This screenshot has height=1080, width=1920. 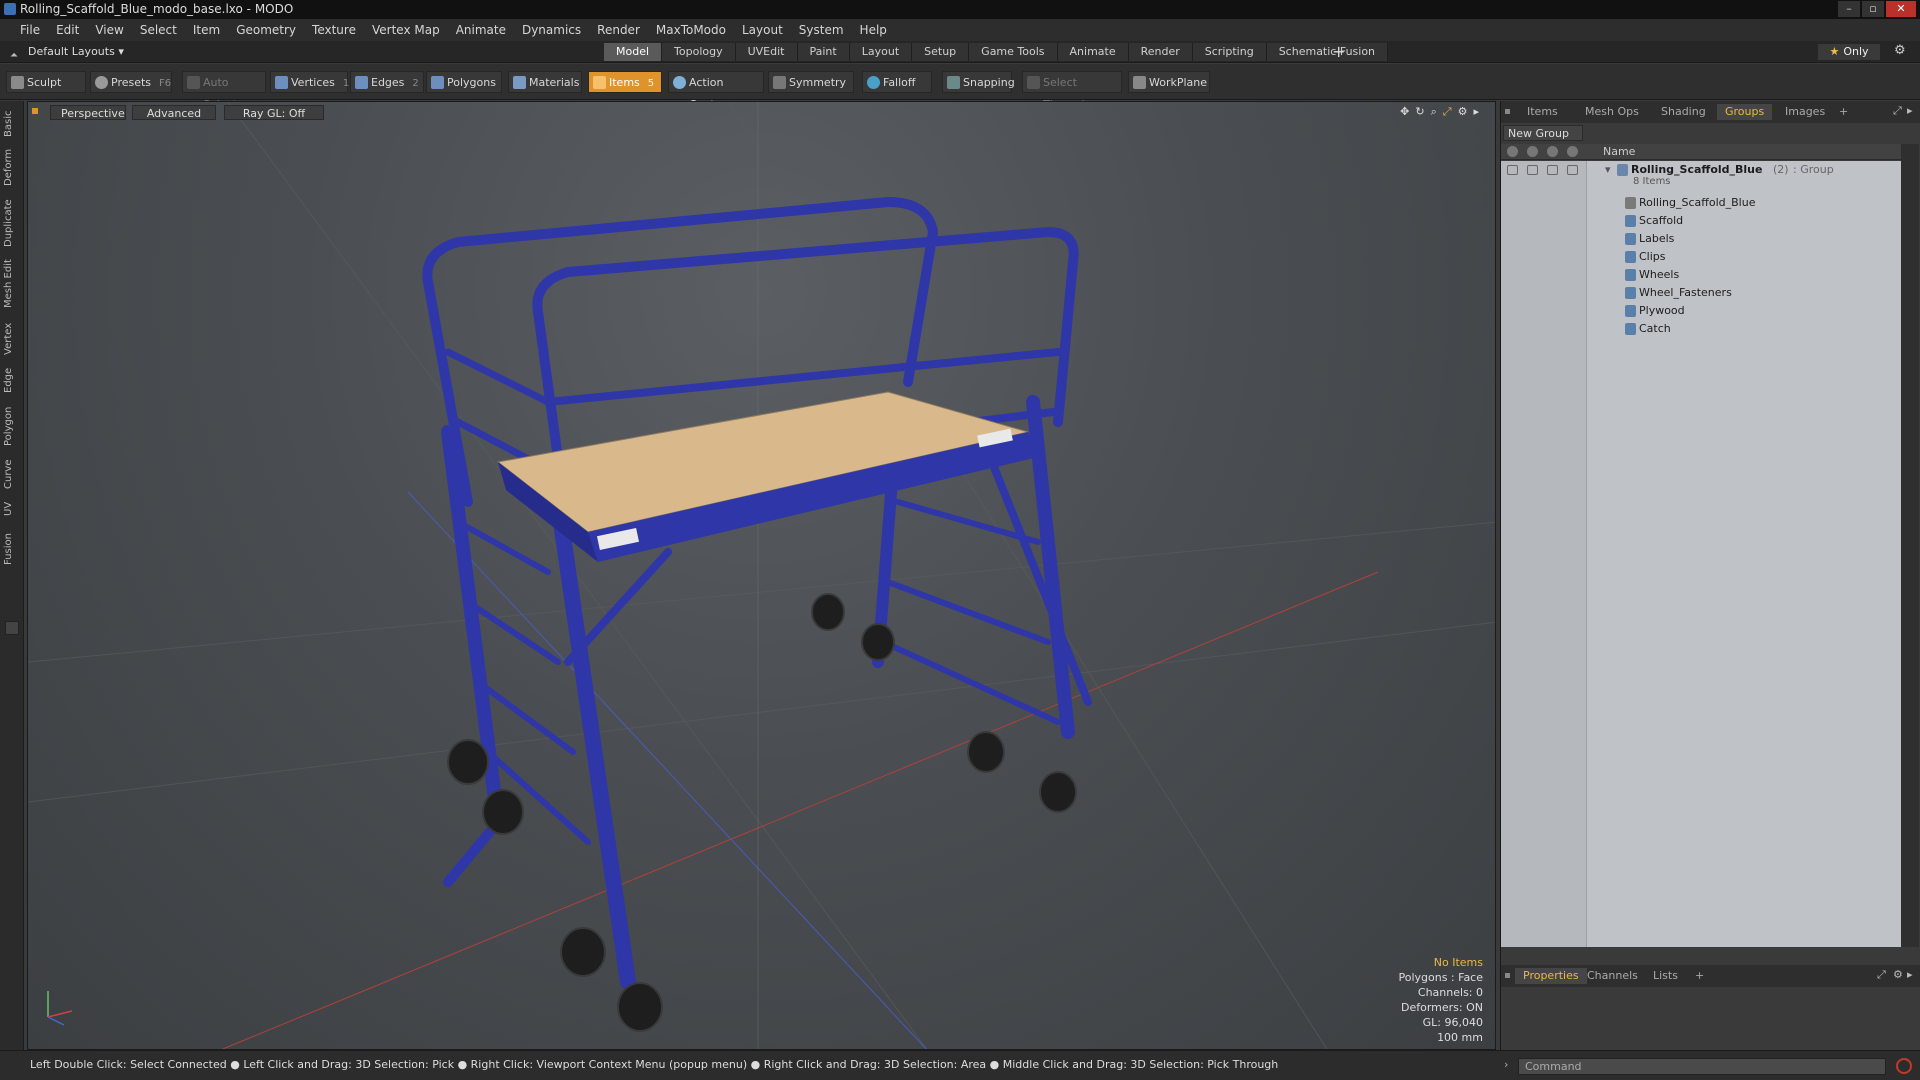 What do you see at coordinates (334, 30) in the screenshot?
I see `menu-texture: Texture` at bounding box center [334, 30].